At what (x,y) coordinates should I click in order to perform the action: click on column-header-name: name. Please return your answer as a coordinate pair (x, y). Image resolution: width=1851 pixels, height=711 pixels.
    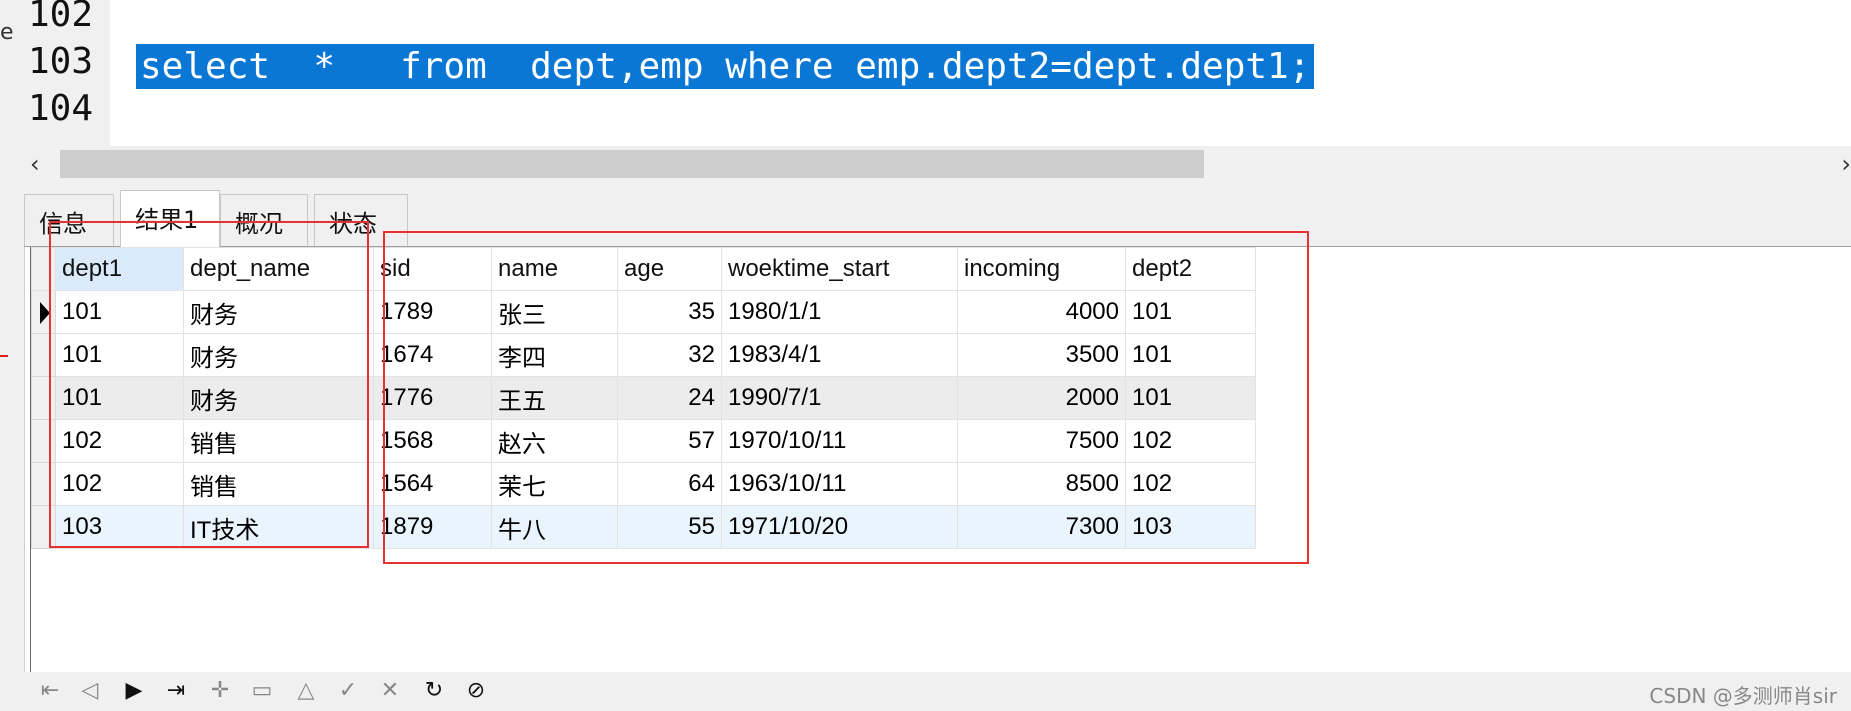
    Looking at the image, I should click on (554, 269).